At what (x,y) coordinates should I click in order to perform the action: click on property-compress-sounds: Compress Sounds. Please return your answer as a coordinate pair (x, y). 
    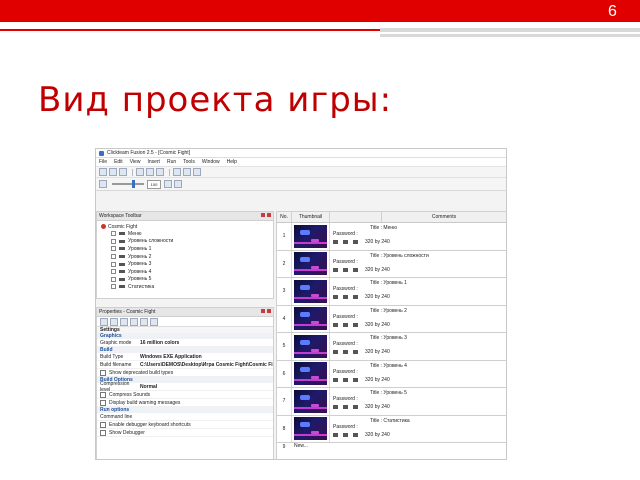
    Looking at the image, I should click on (185, 395).